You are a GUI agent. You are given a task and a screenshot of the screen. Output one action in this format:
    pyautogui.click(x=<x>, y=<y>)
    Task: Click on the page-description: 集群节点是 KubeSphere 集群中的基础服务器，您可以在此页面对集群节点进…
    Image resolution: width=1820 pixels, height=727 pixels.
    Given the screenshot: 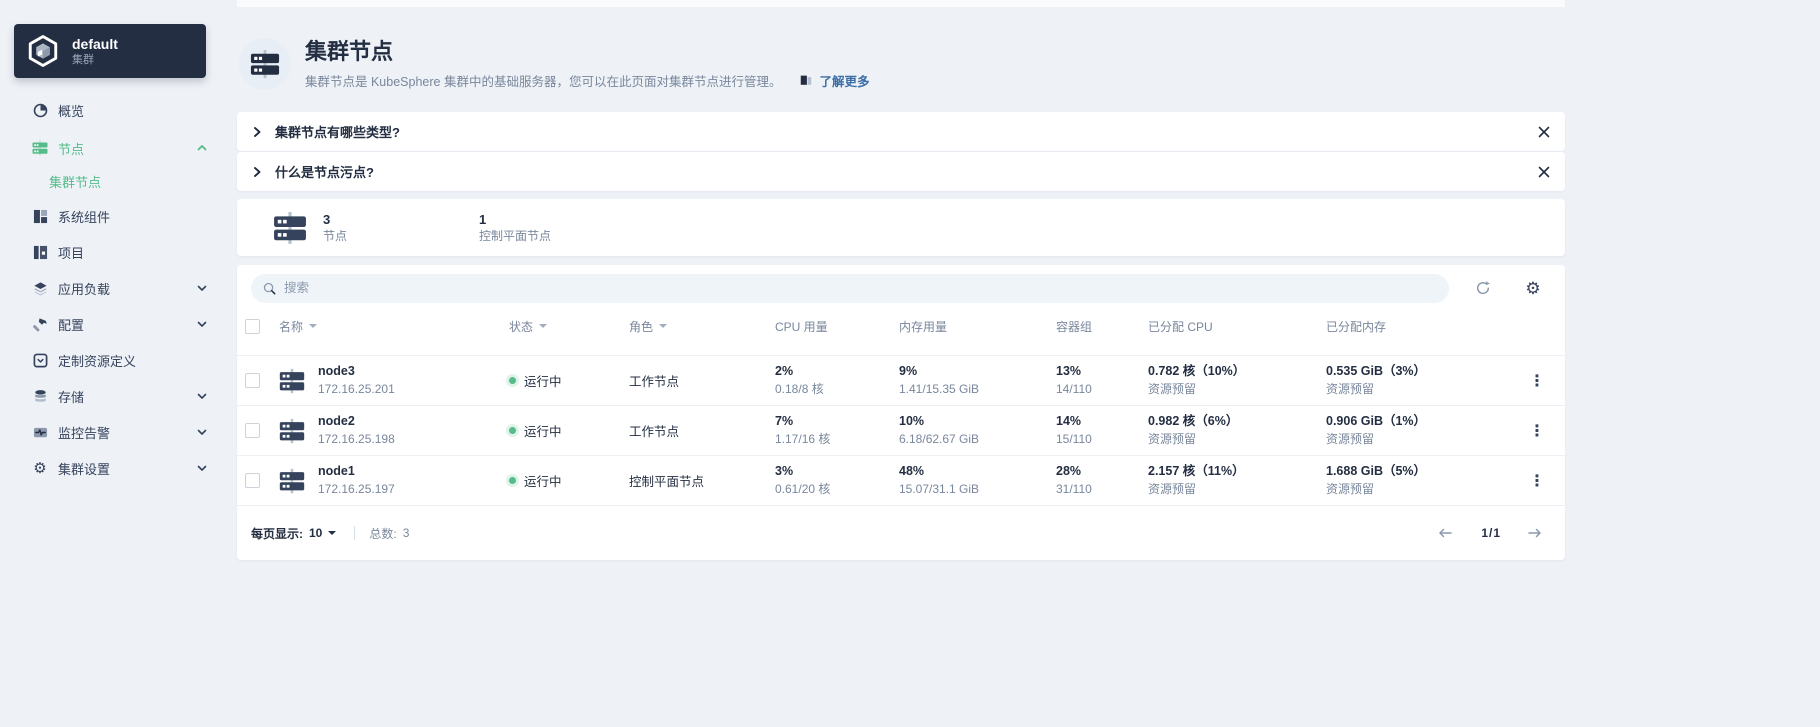 What is the action you would take?
    pyautogui.click(x=543, y=81)
    